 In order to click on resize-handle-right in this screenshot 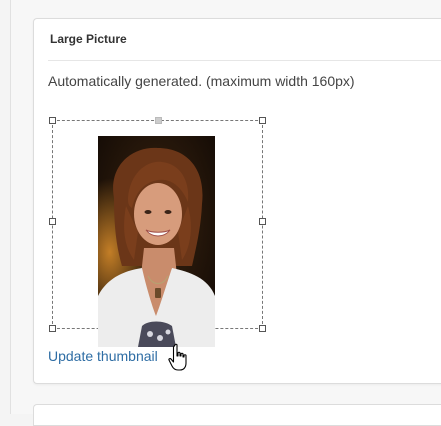, I will do `click(262, 221)`.